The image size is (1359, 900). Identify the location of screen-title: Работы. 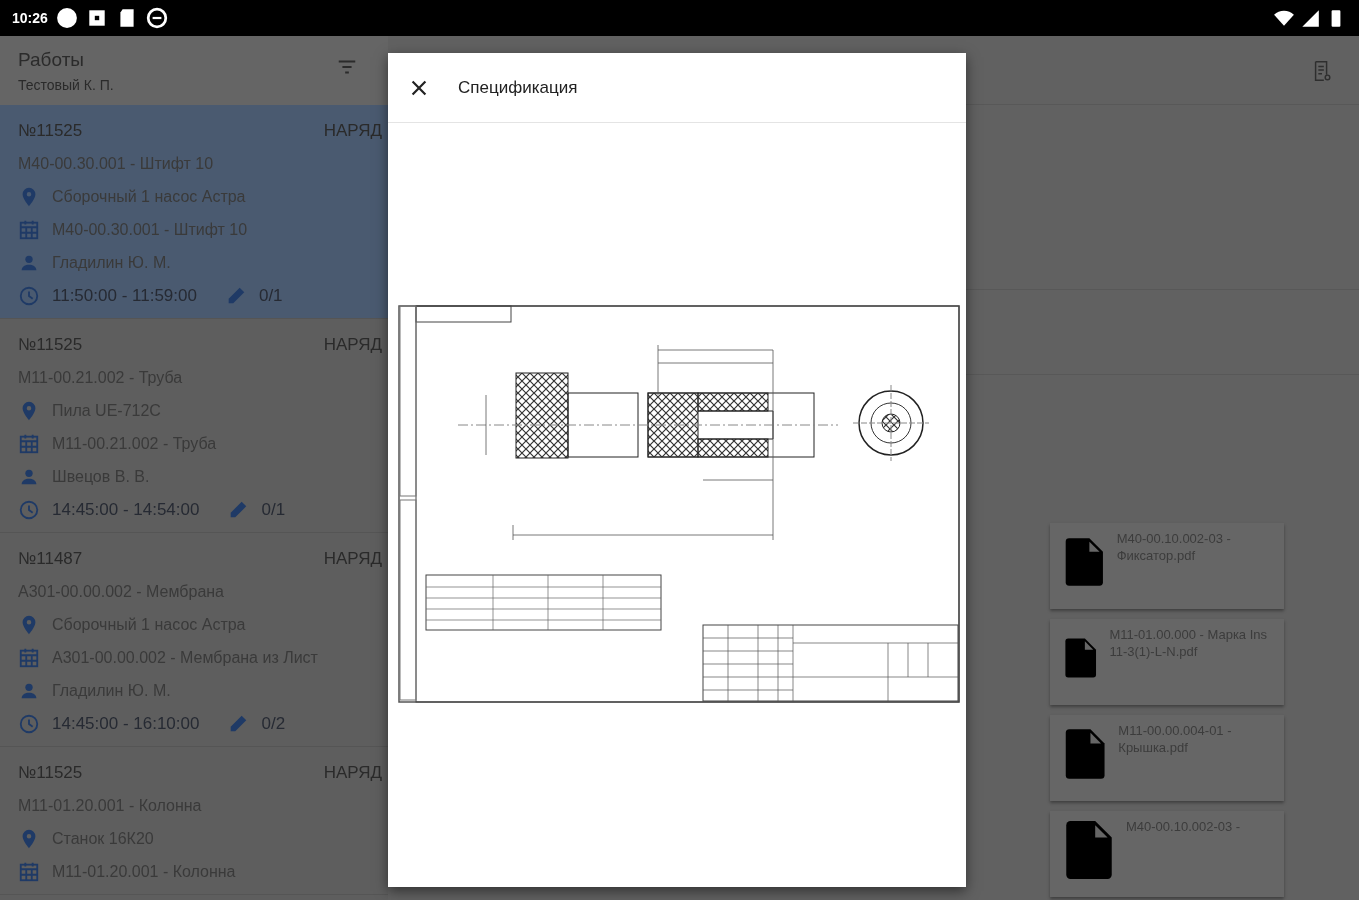
(51, 60).